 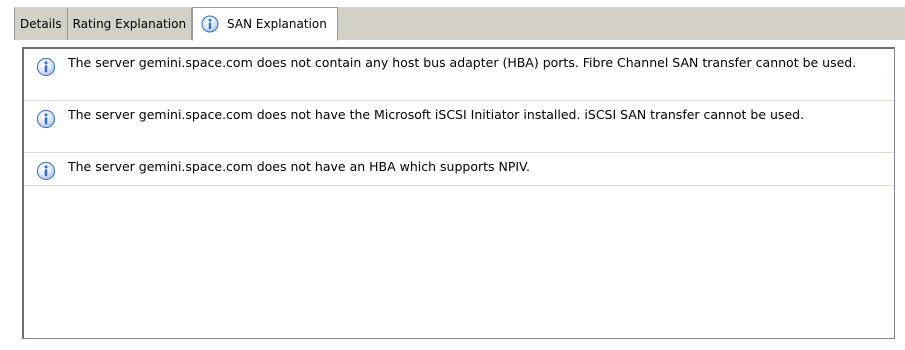 I want to click on tab-san-explanation: SAN Explanation, so click(x=265, y=24).